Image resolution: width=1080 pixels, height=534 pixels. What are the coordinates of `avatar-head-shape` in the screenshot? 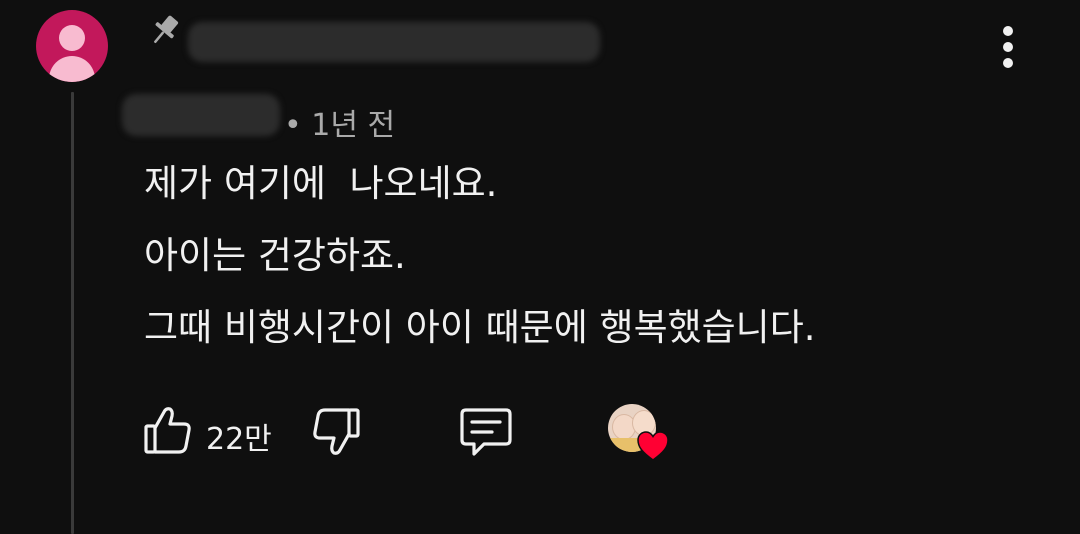 It's located at (72, 38).